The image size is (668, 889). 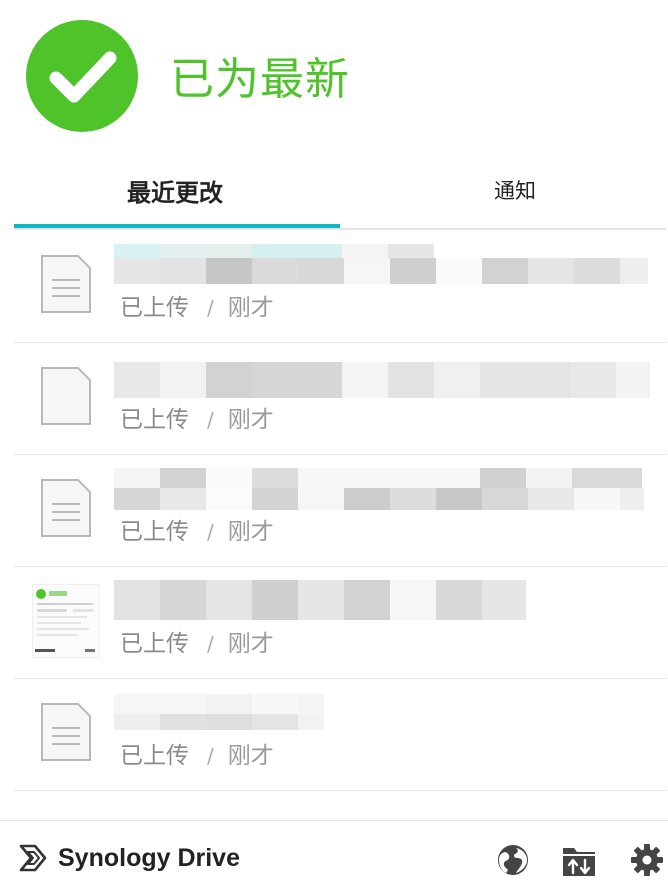 I want to click on tab-label: 最近更改, so click(x=175, y=192).